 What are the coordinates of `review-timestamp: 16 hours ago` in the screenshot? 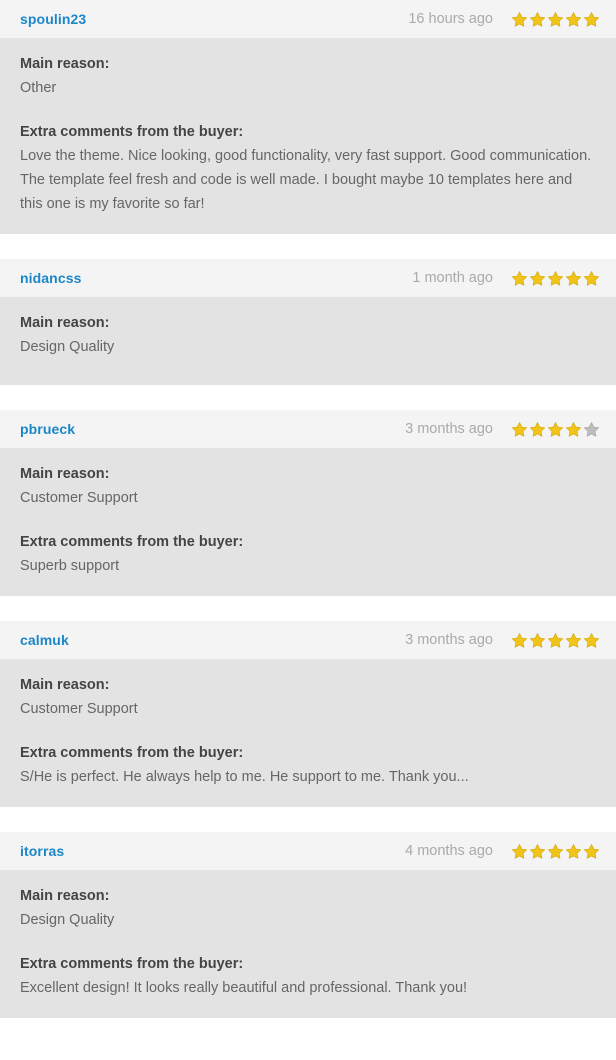 It's located at (450, 19).